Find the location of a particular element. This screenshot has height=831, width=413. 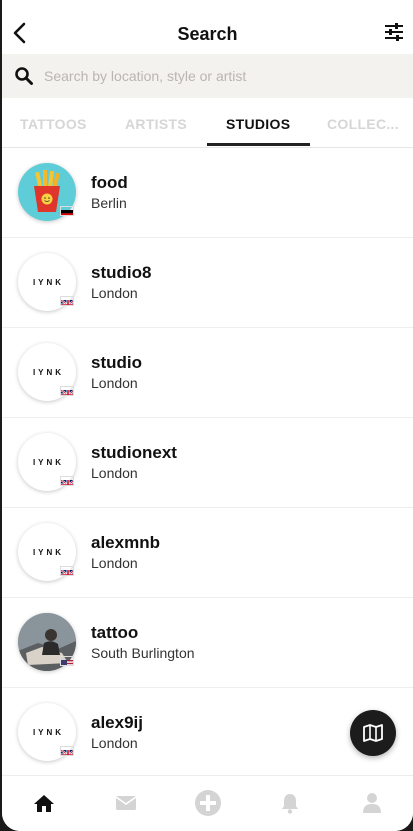

bell-icon is located at coordinates (290, 804).